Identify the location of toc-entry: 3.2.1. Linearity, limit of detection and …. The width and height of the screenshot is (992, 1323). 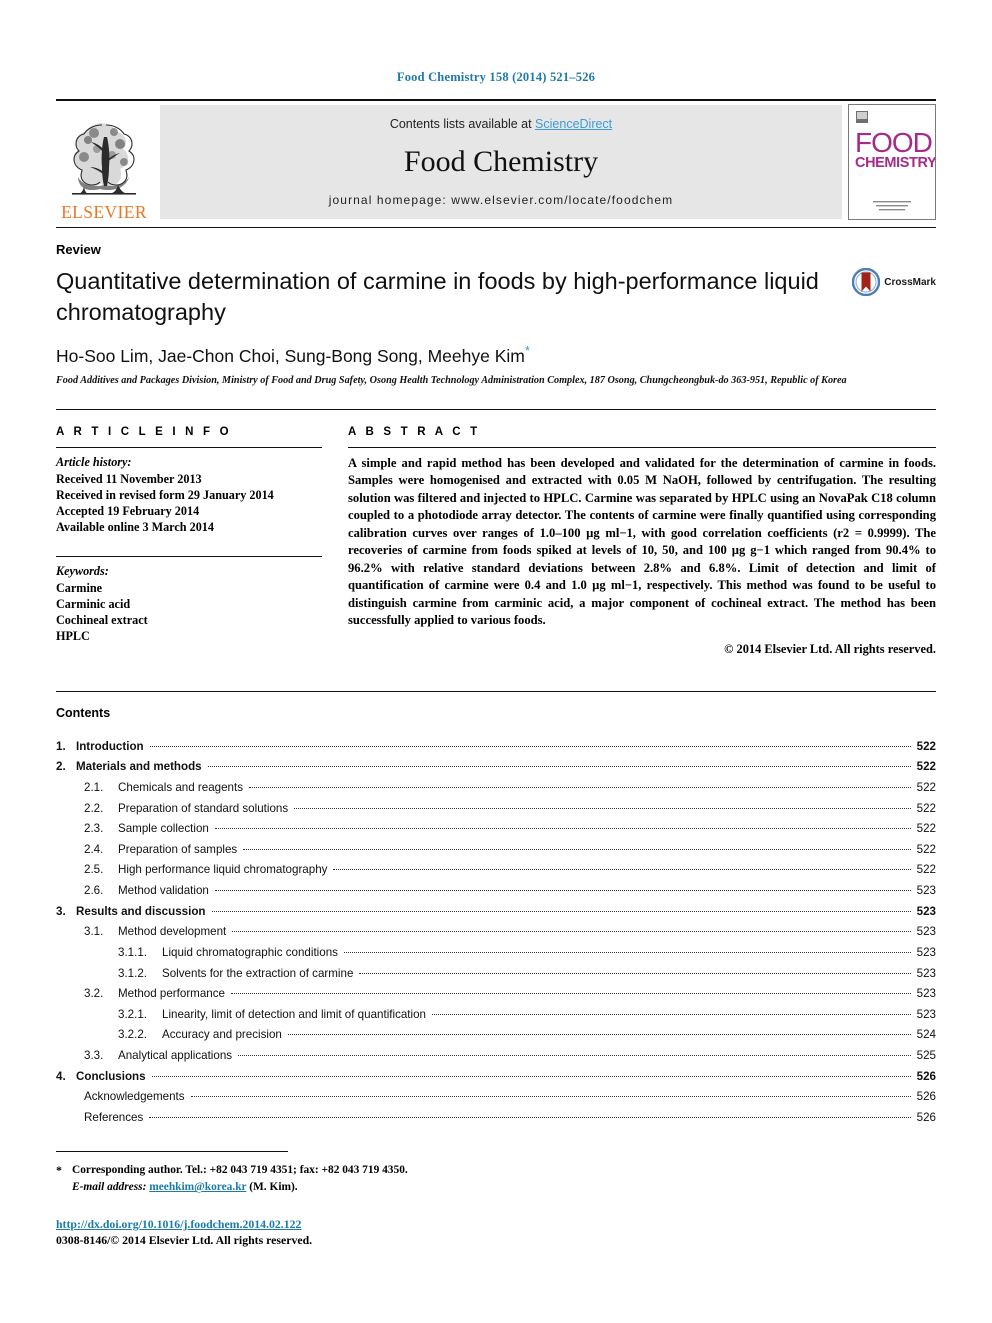
(496, 1015).